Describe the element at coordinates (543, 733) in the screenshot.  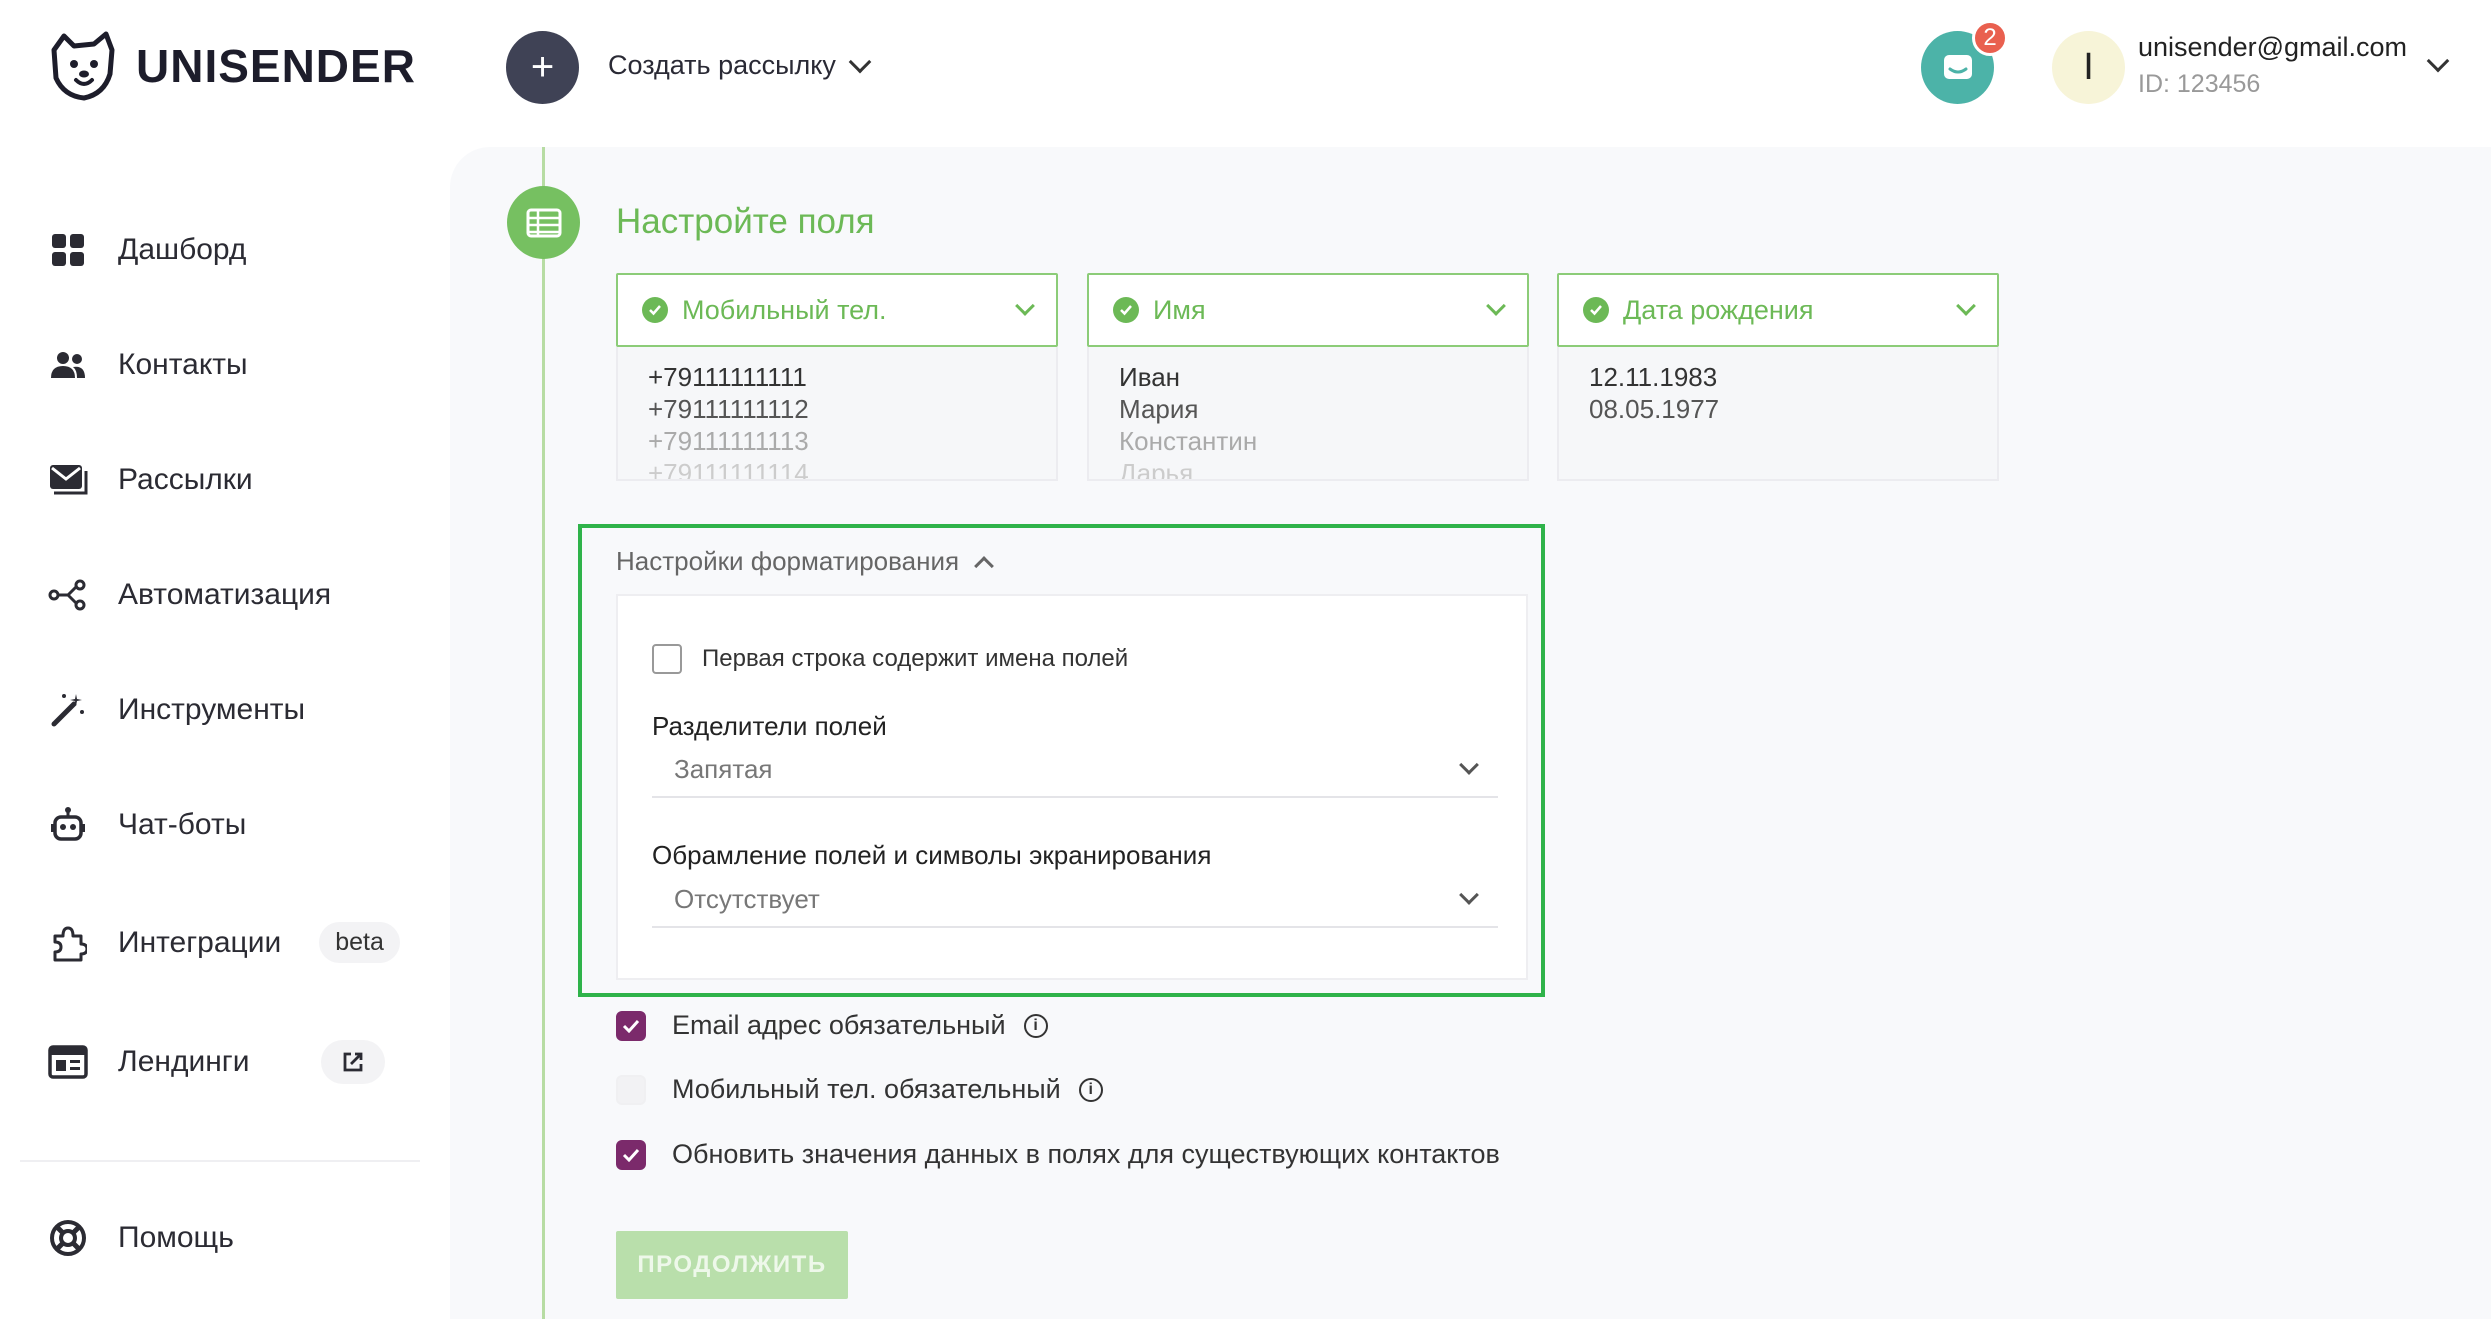
I see `step-timeline` at that location.